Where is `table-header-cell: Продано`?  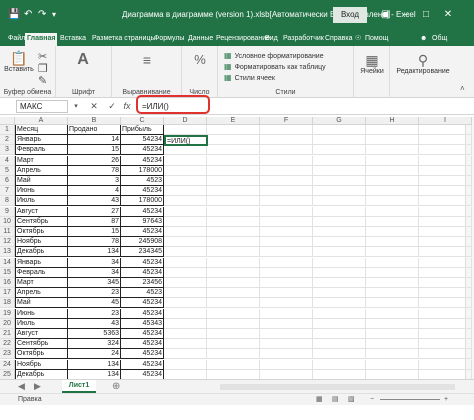 table-header-cell: Продано is located at coordinates (94, 130).